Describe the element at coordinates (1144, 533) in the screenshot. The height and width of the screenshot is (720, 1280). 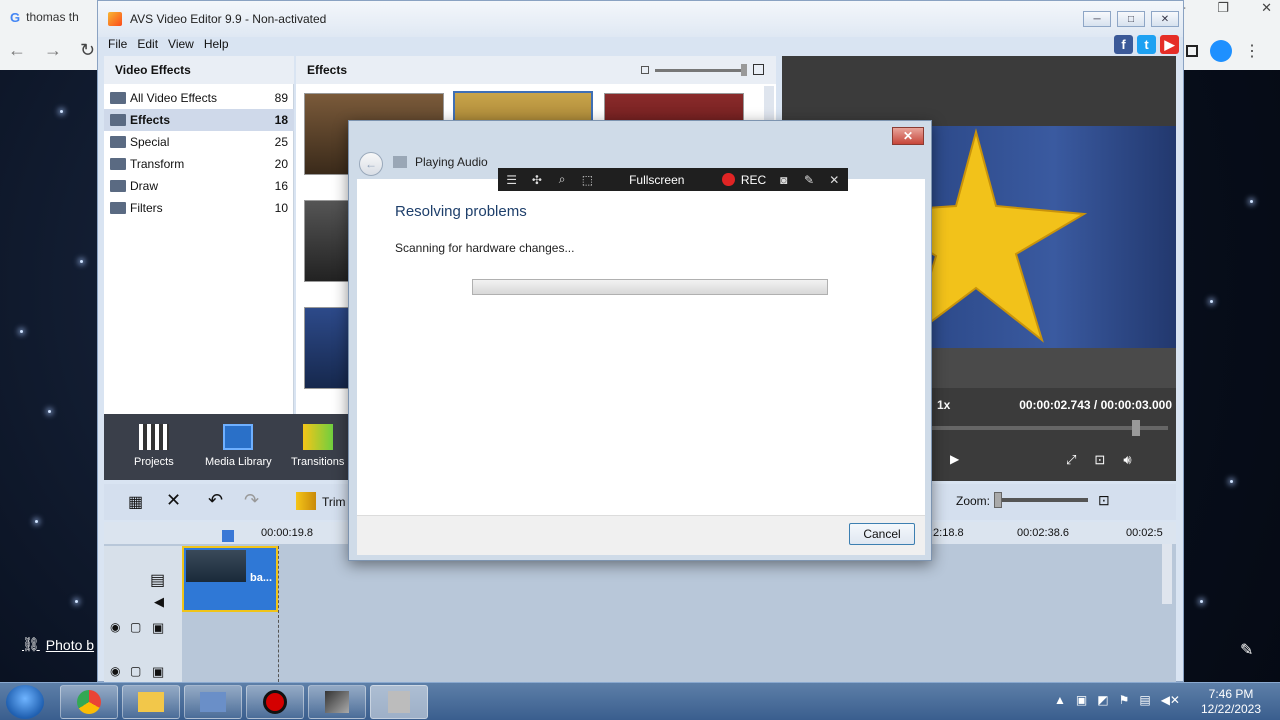
I see `time-mark: 00:02:5` at that location.